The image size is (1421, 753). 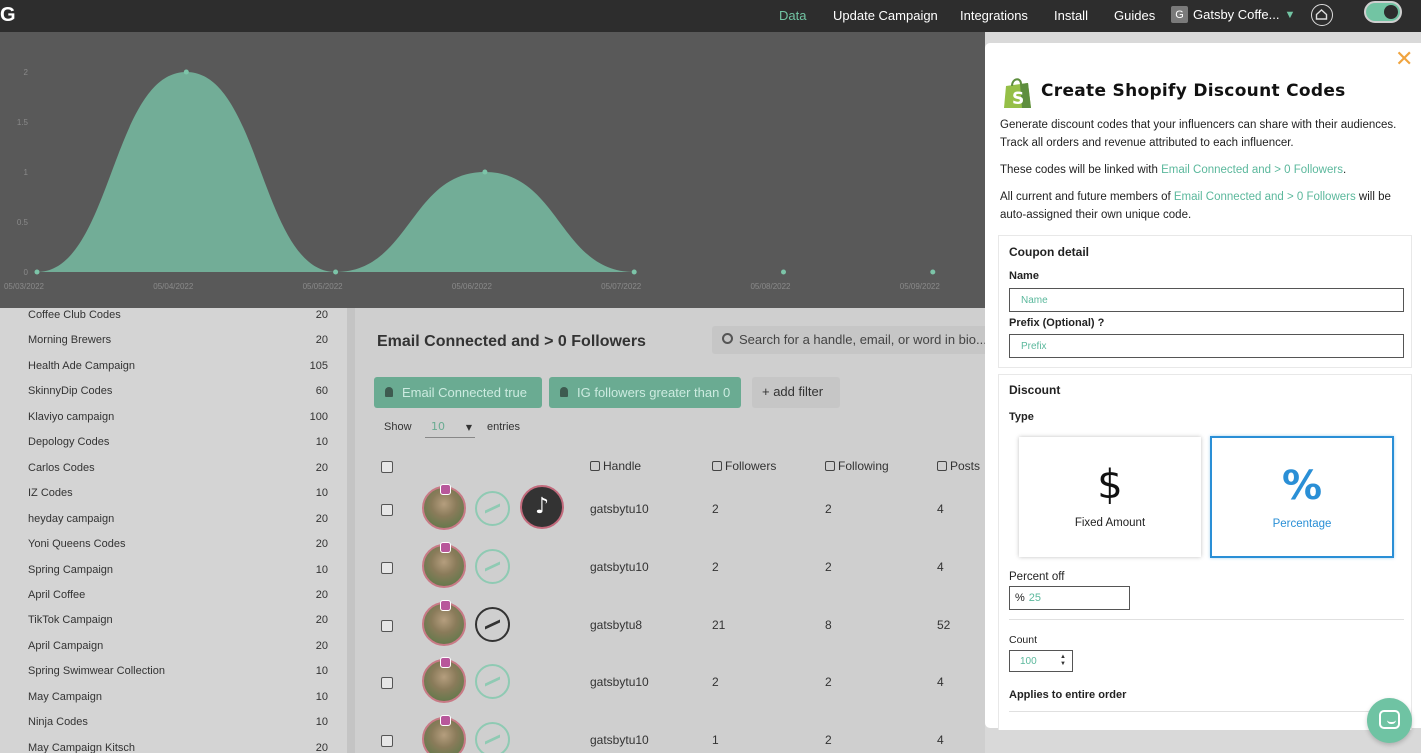 What do you see at coordinates (173, 474) in the screenshot?
I see `campaign-list-item: Carlos Codes 20` at bounding box center [173, 474].